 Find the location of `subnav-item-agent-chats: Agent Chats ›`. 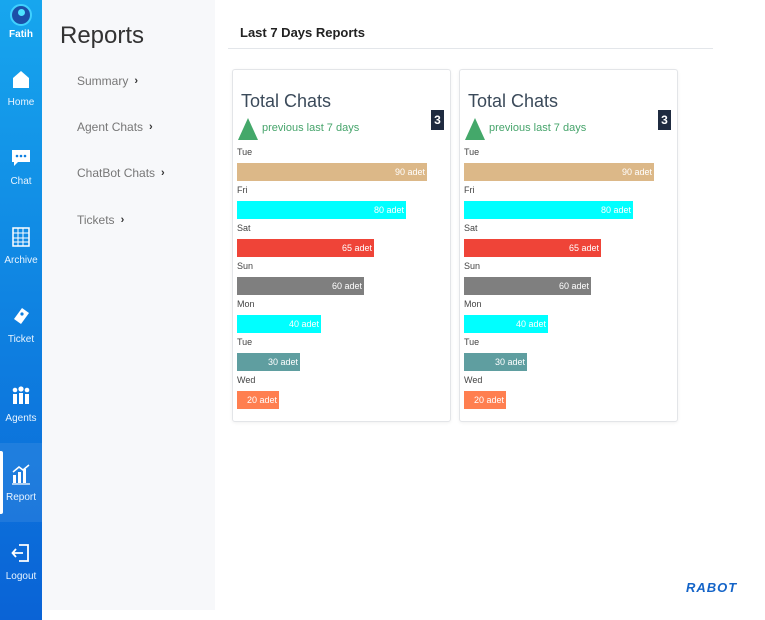

subnav-item-agent-chats: Agent Chats › is located at coordinates (115, 127).